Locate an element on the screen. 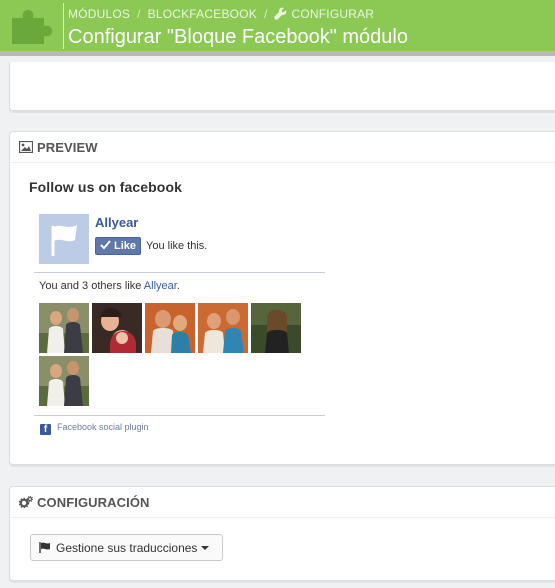 This screenshot has width=555, height=588. manage-translations-button: Gestione sus traducciones is located at coordinates (126, 547).